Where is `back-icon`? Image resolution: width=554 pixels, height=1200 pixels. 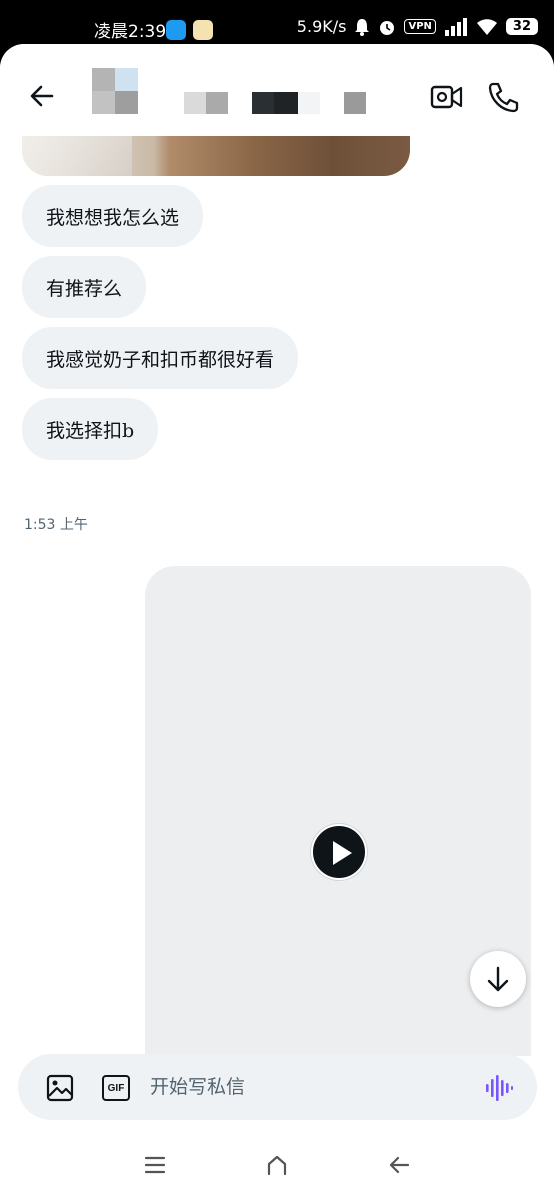 back-icon is located at coordinates (399, 1165).